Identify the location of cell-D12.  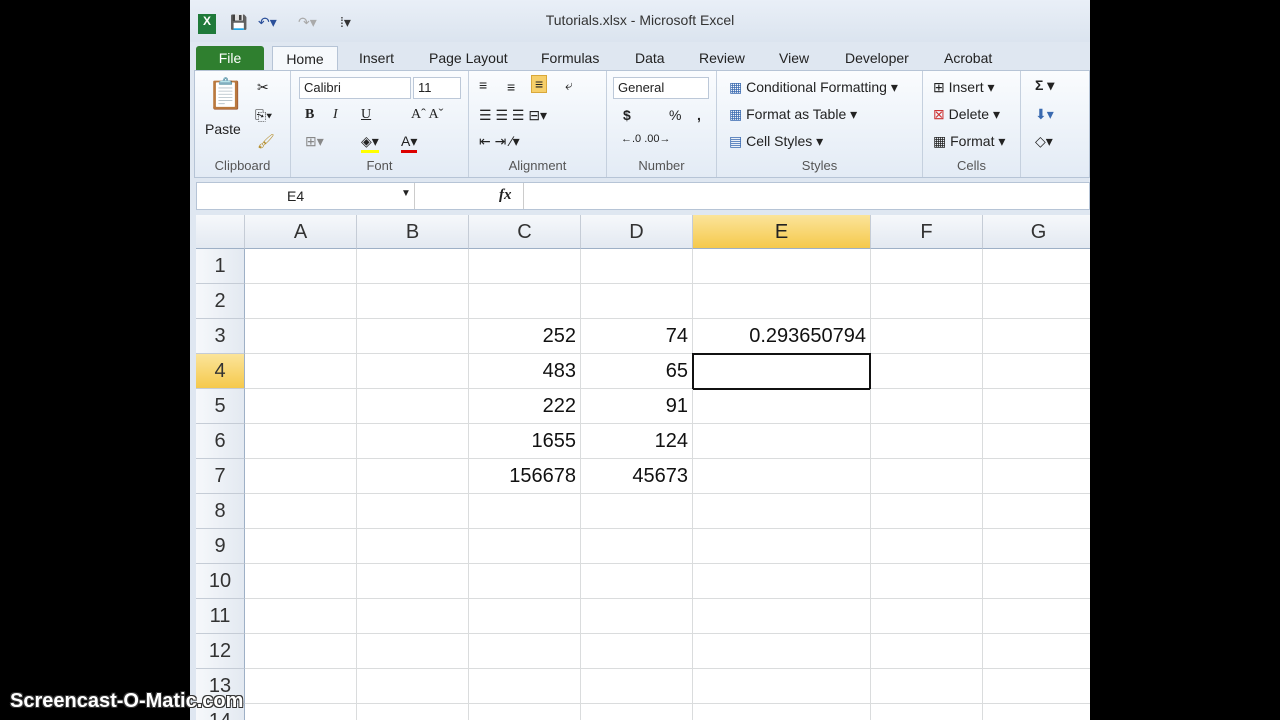
(637, 651).